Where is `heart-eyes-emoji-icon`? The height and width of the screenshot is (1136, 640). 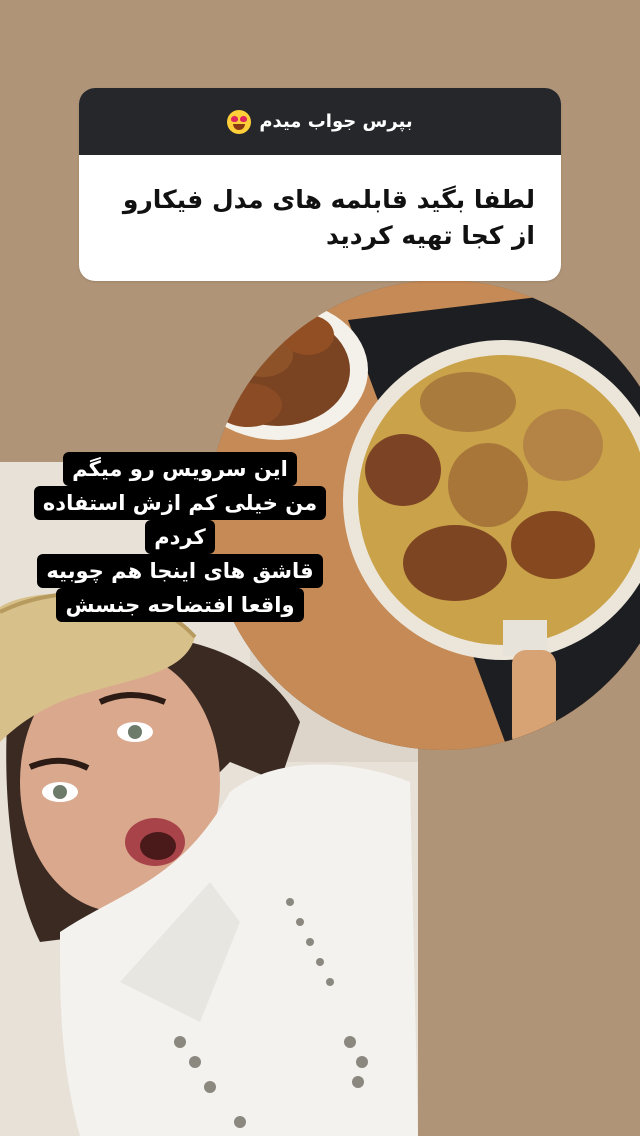
heart-eyes-emoji-icon is located at coordinates (239, 121).